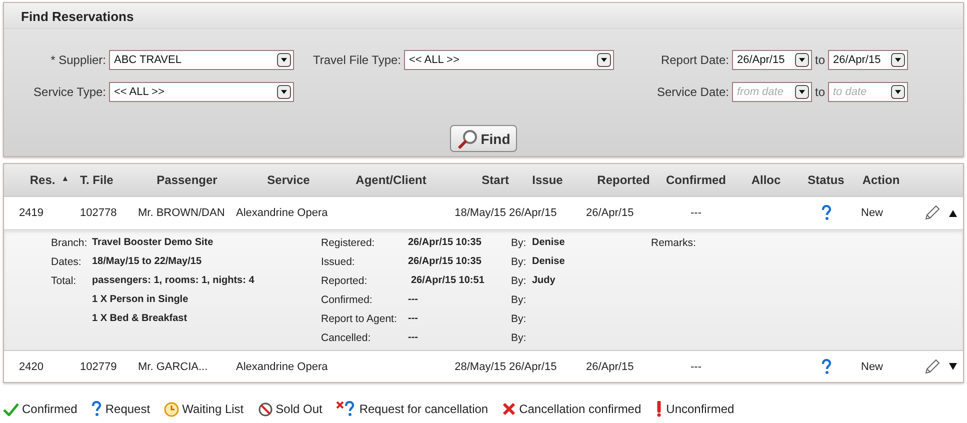 The width and height of the screenshot is (967, 423). Describe the element at coordinates (347, 300) in the screenshot. I see `detail-label: Confirmed:` at that location.